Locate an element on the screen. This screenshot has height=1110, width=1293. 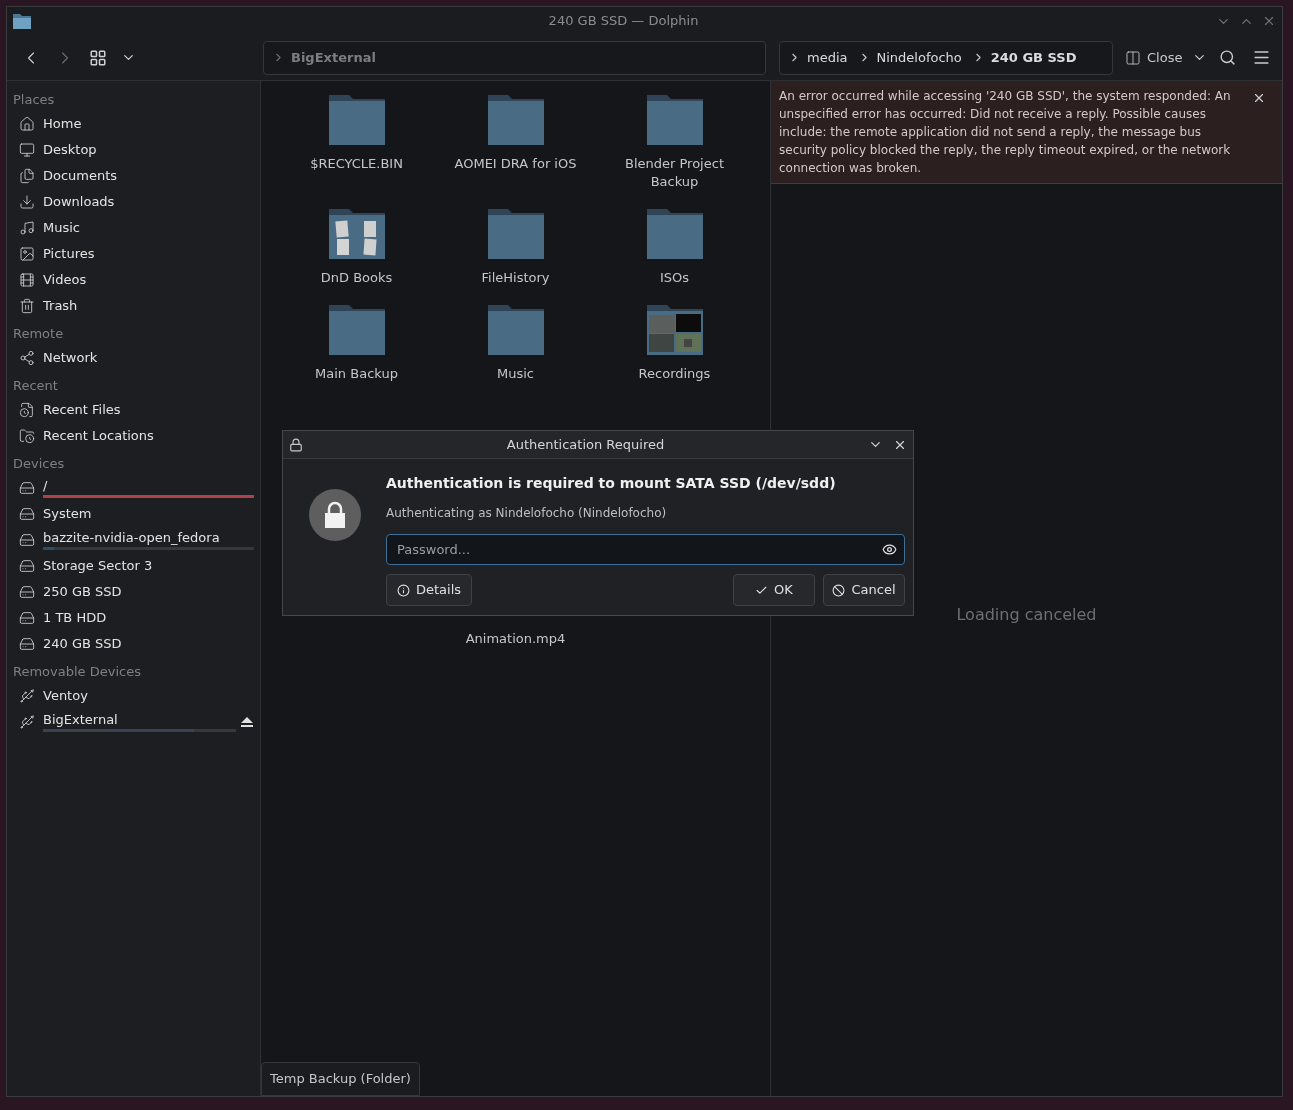
breadcrumb-item: BigExternal is located at coordinates (333, 57).